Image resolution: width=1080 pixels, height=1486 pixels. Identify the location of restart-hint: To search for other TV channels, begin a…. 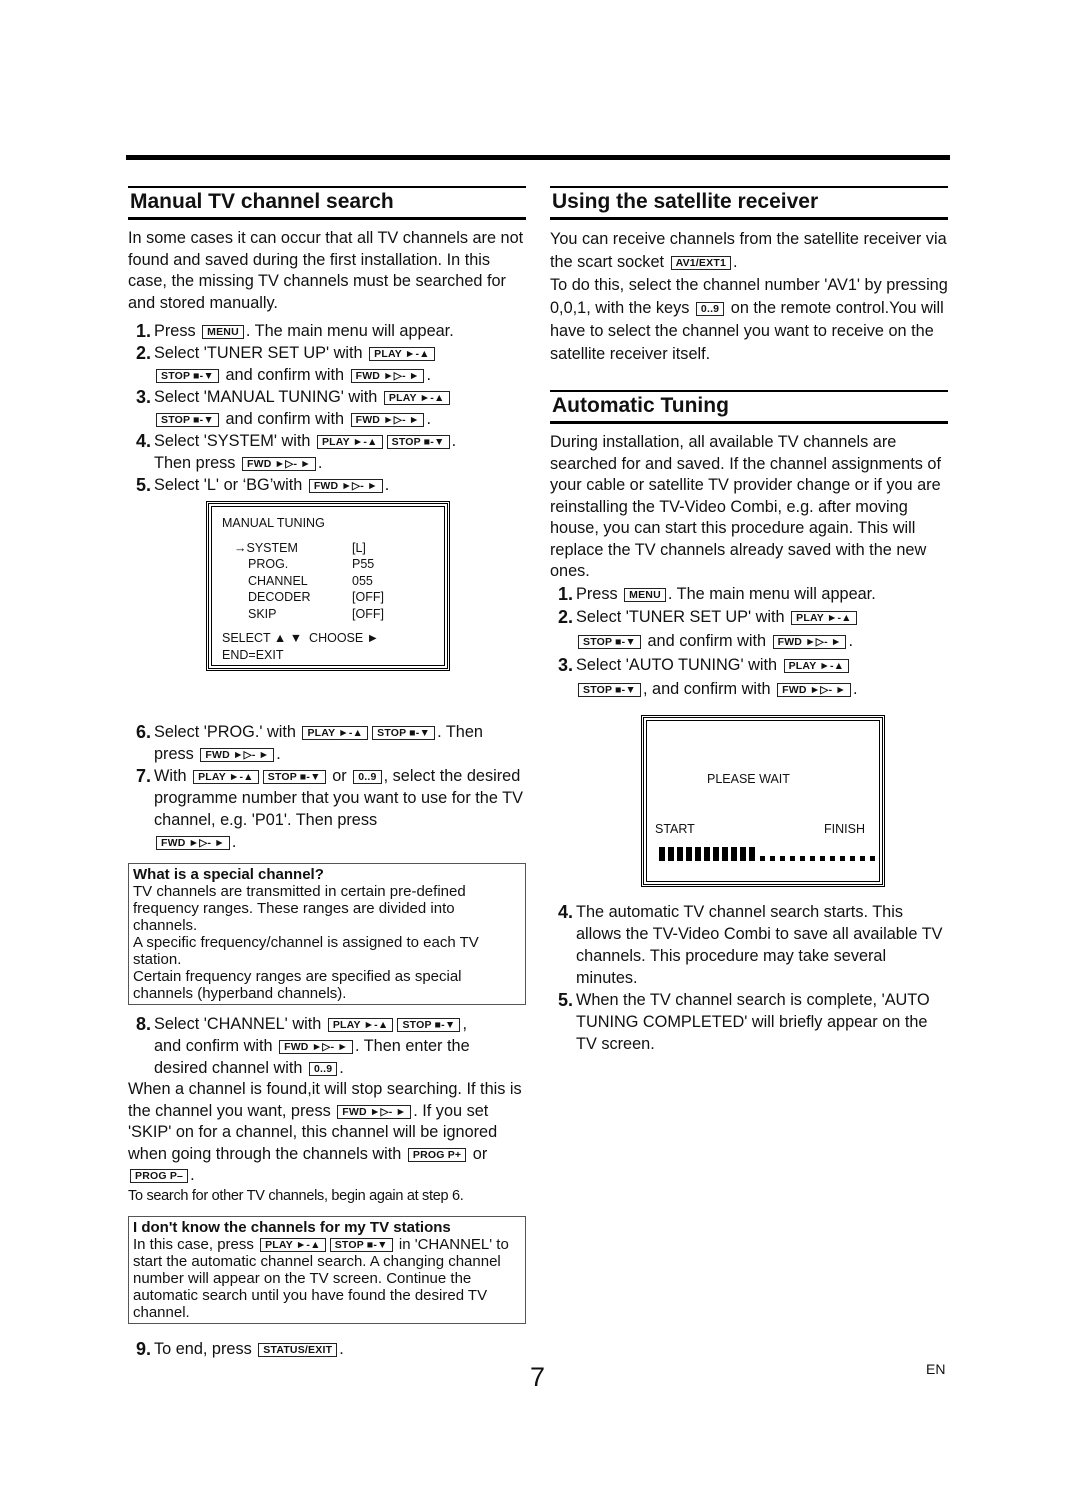
(296, 1195).